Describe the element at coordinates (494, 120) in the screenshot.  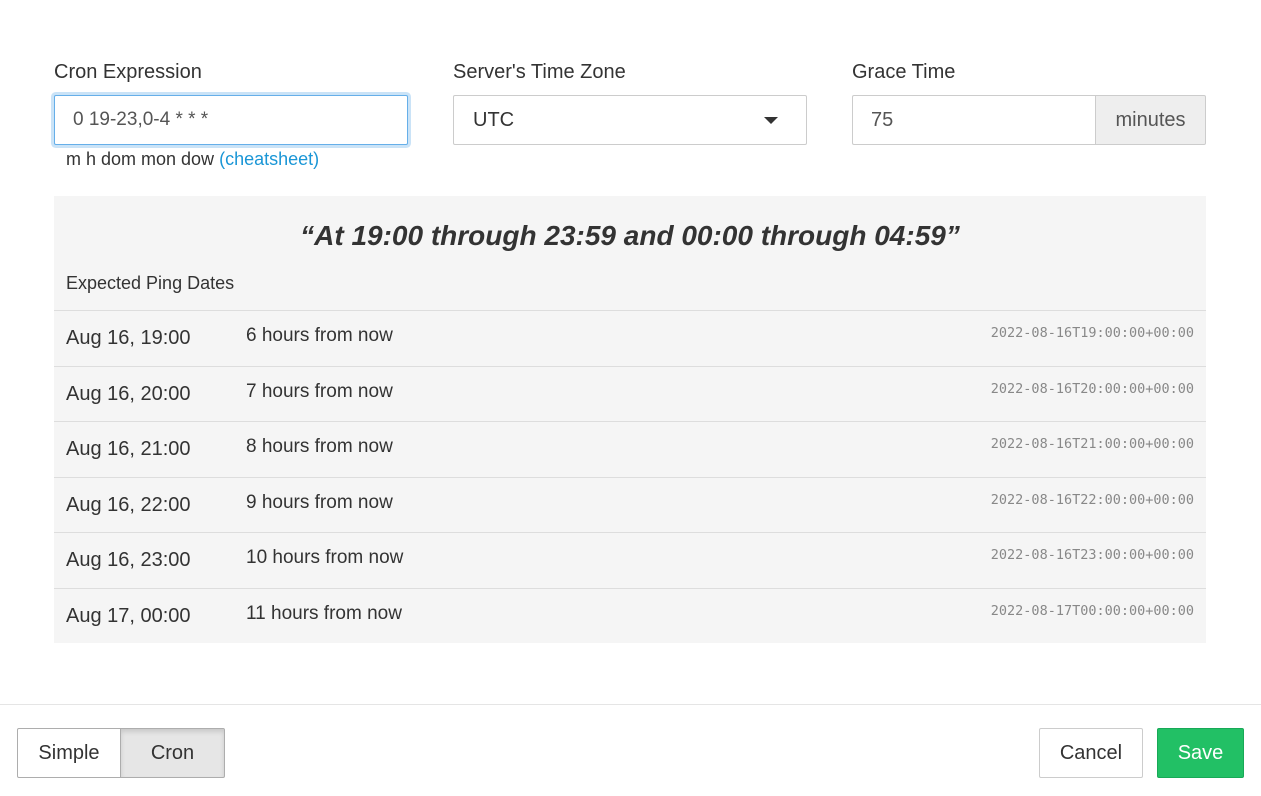
I see `timezone-selected-value: UTC` at that location.